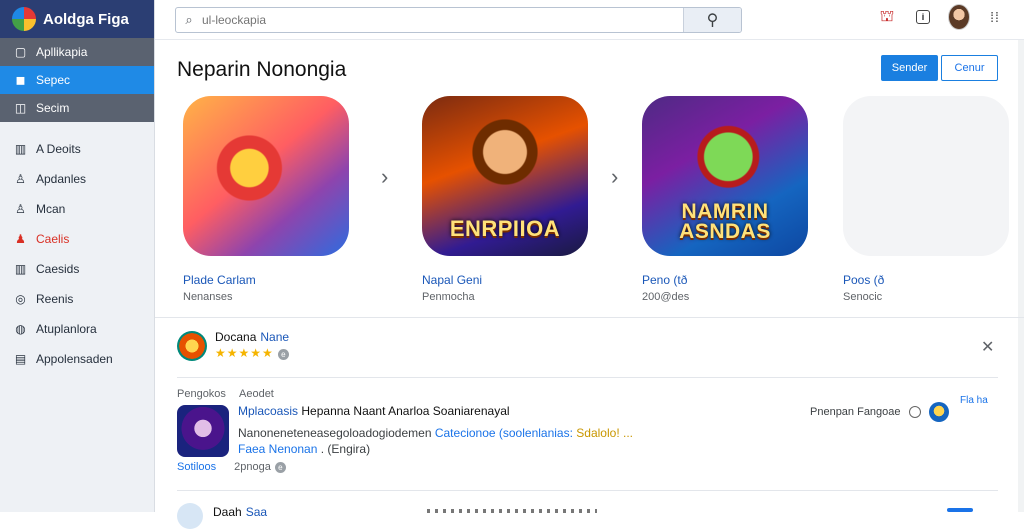  What do you see at coordinates (507, 280) in the screenshot?
I see `app-card-title: Napal Geni` at bounding box center [507, 280].